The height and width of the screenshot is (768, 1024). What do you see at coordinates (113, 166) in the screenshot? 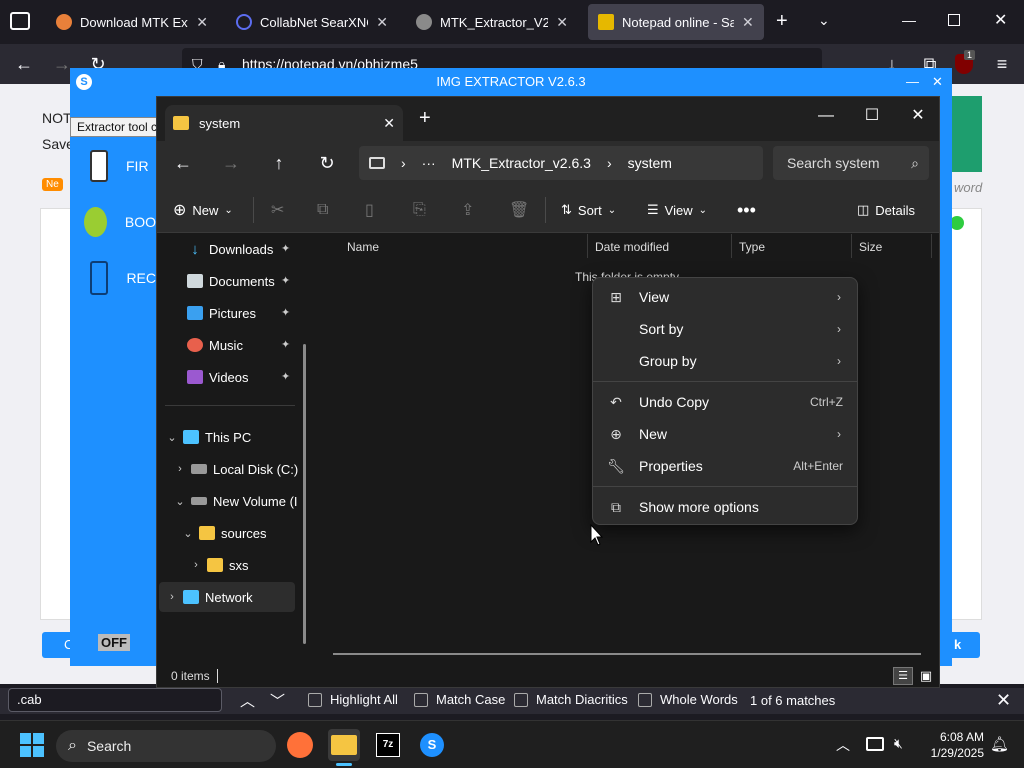
I see `menu-item-firmware: FIR` at bounding box center [113, 166].